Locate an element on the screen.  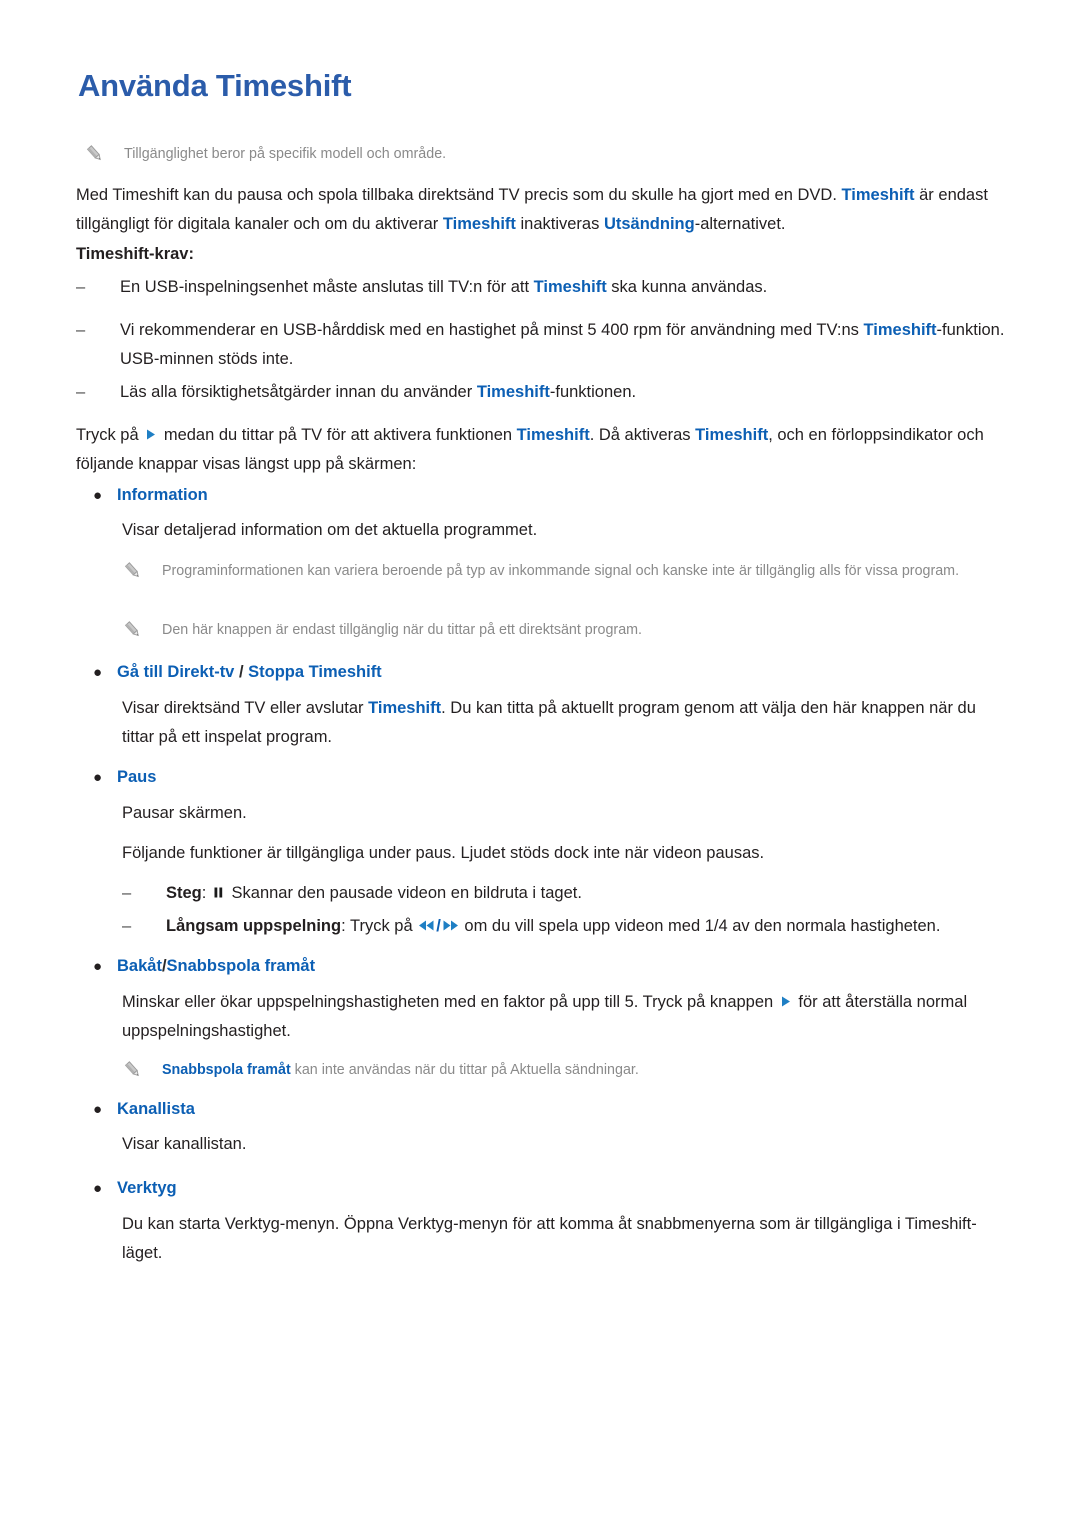
bullet-item-pause: ● Paus is located at coordinates (550, 777).